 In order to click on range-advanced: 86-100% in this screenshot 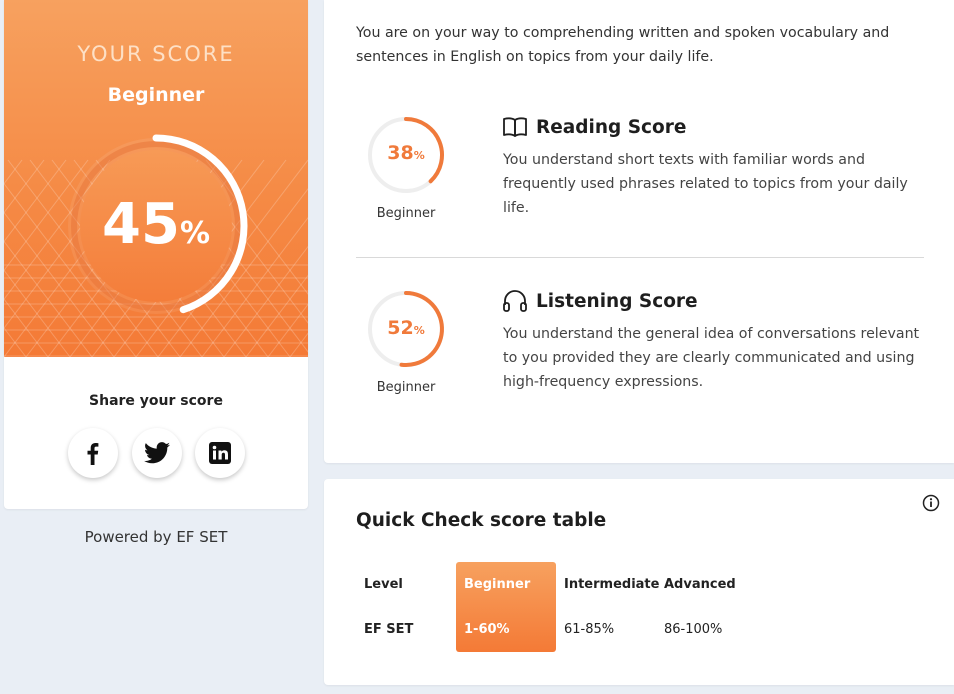, I will do `click(693, 629)`.